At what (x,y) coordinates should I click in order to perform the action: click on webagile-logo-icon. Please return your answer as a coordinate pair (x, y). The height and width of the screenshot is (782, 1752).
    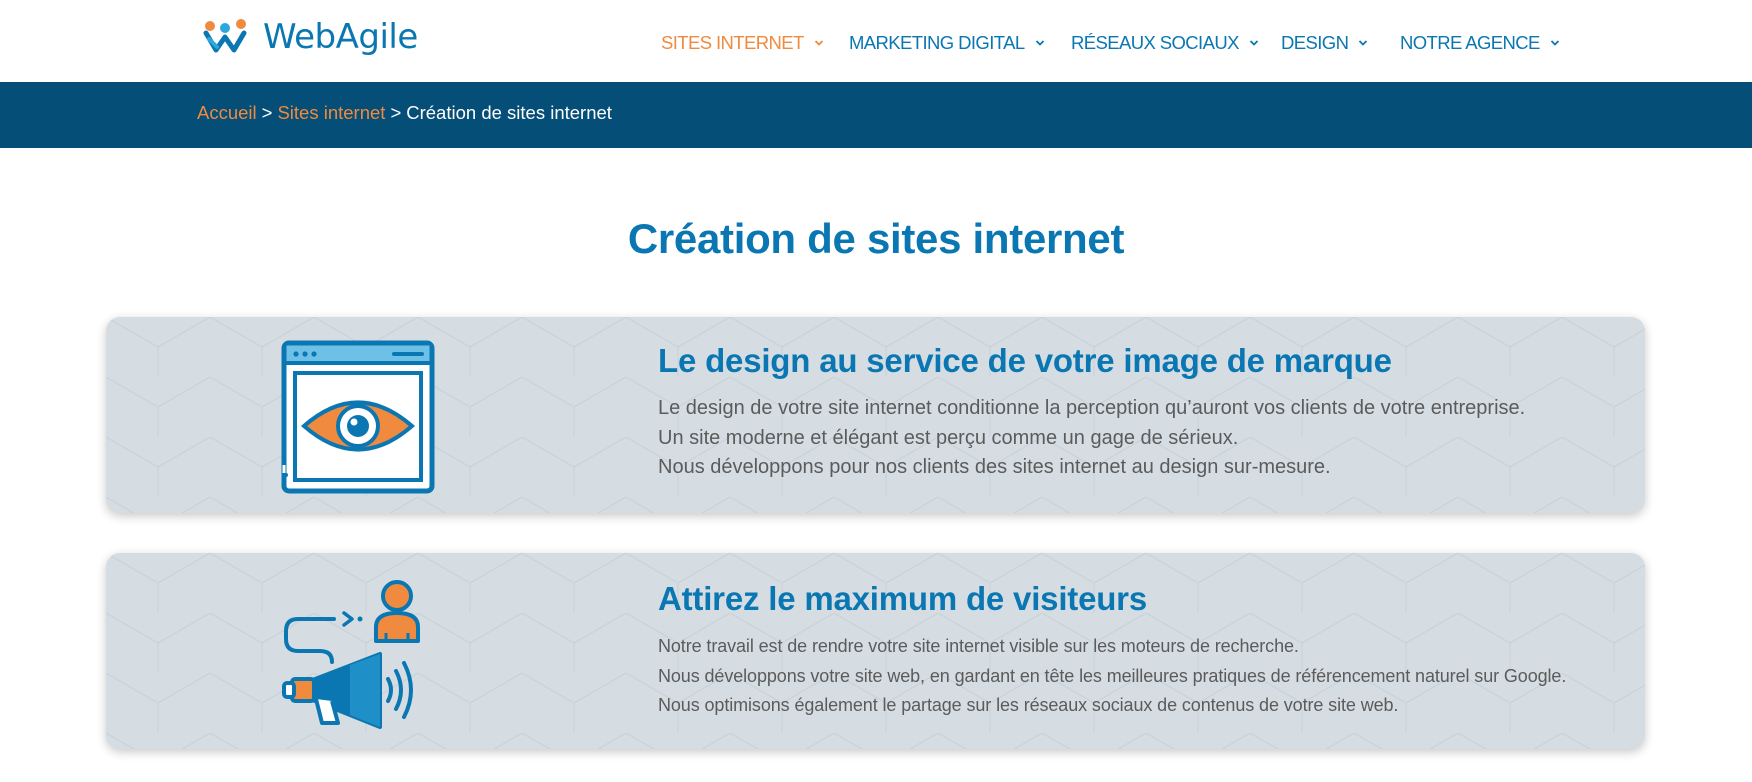
    Looking at the image, I should click on (225, 36).